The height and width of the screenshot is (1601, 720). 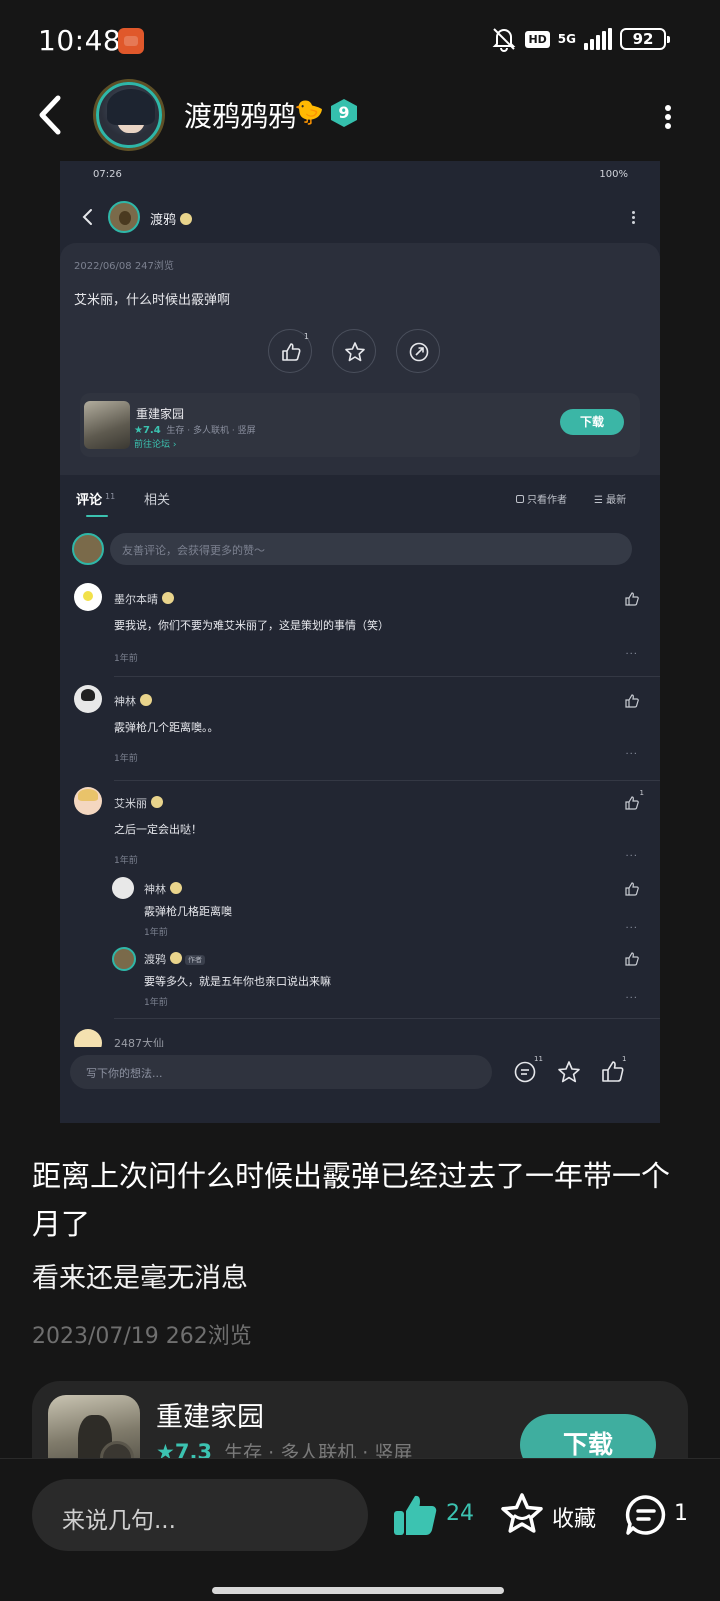 What do you see at coordinates (124, 266) in the screenshot?
I see `embedded-post-meta: 2022/06/08 247浏览` at bounding box center [124, 266].